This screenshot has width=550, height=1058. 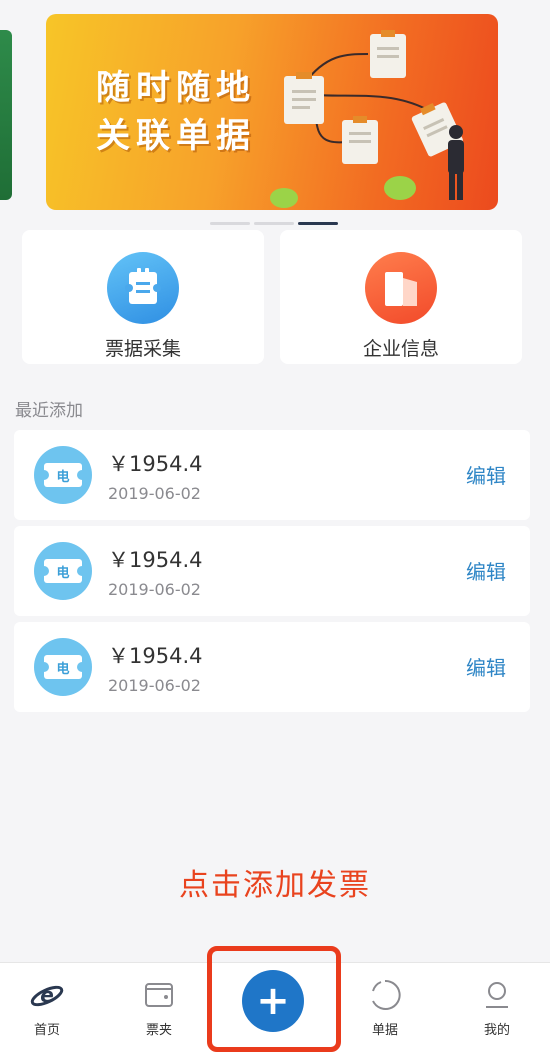 What do you see at coordinates (497, 995) in the screenshot?
I see `profile-icon` at bounding box center [497, 995].